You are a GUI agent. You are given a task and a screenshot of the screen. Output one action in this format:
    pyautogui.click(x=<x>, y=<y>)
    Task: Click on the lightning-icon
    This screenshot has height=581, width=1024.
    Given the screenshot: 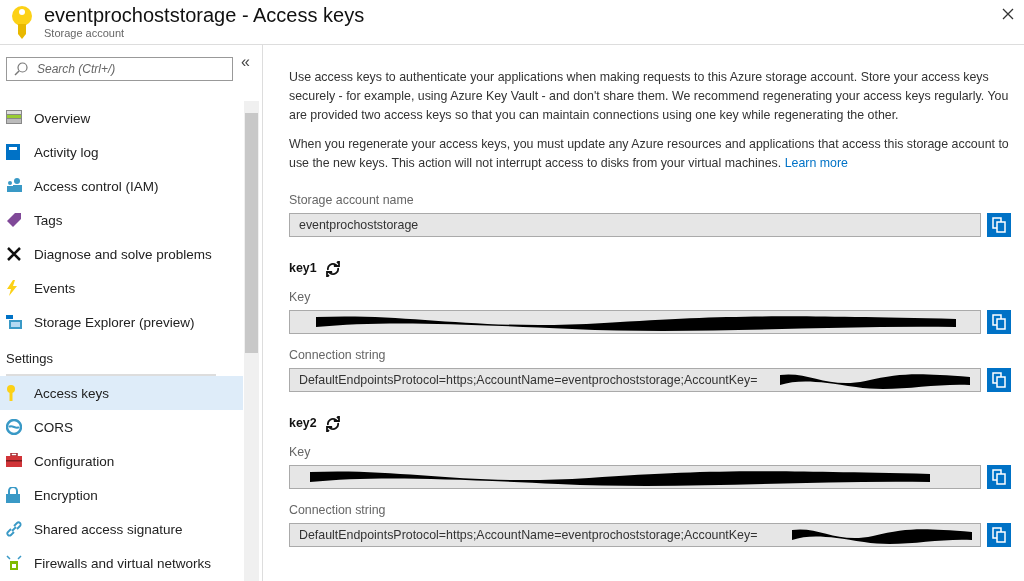 What is the action you would take?
    pyautogui.click(x=12, y=288)
    